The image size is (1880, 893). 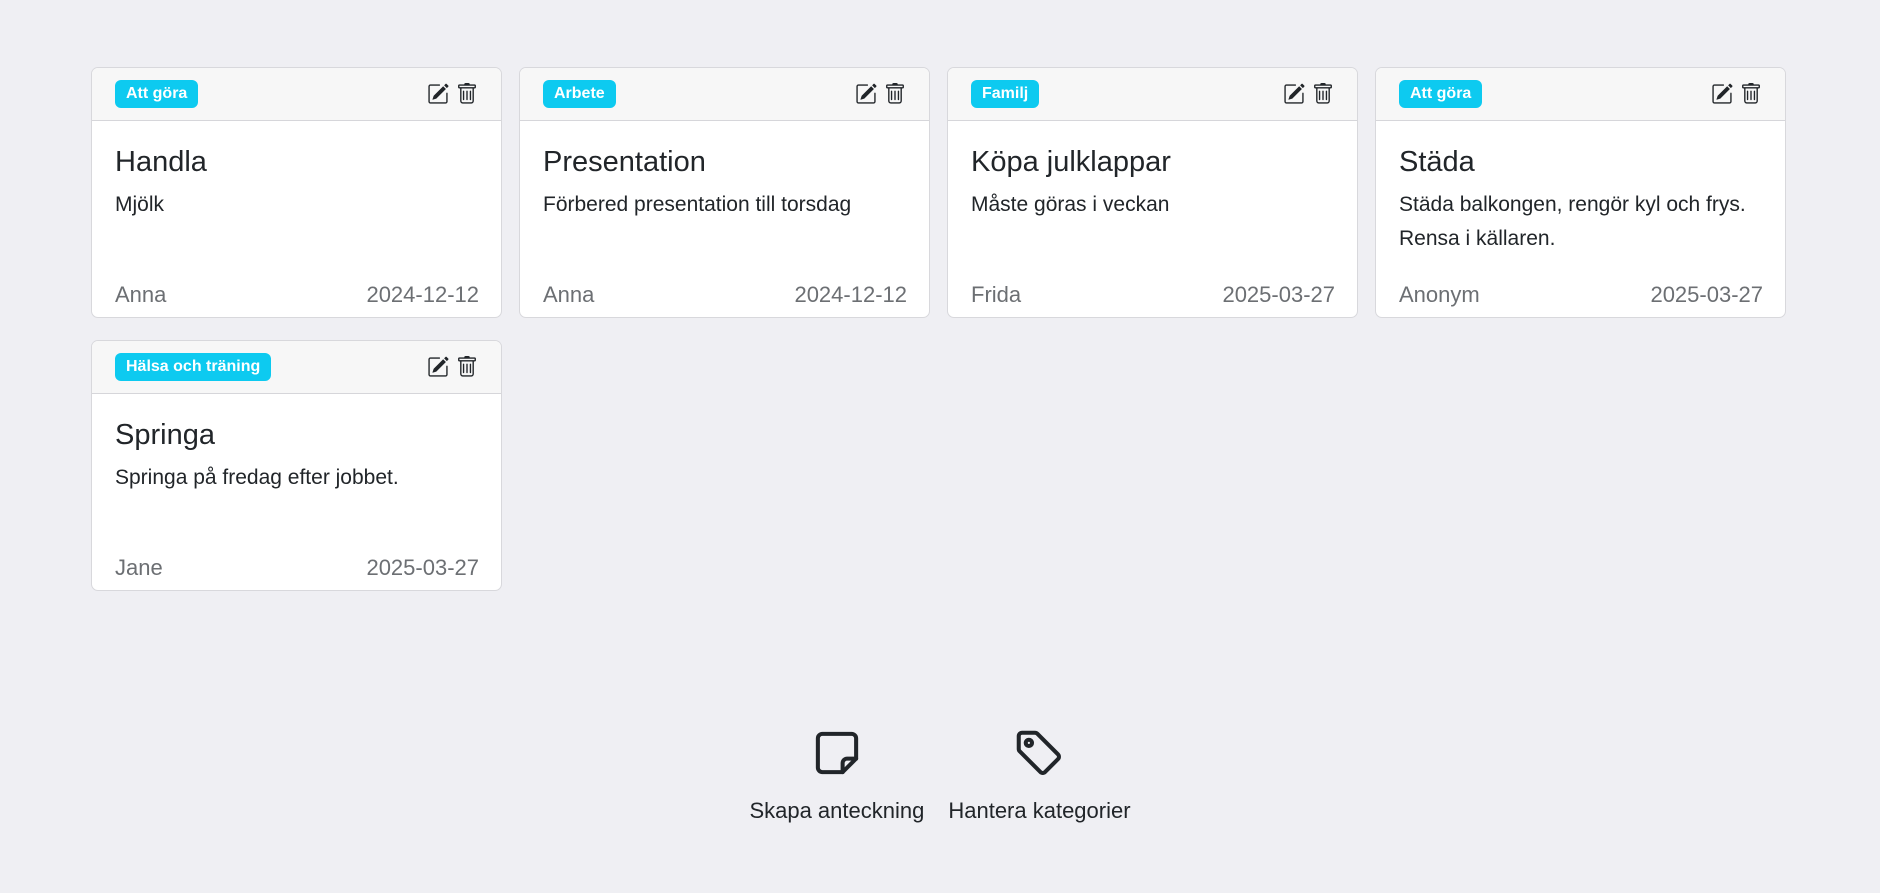 What do you see at coordinates (1152, 94) in the screenshot?
I see `note-card-header: Familj` at bounding box center [1152, 94].